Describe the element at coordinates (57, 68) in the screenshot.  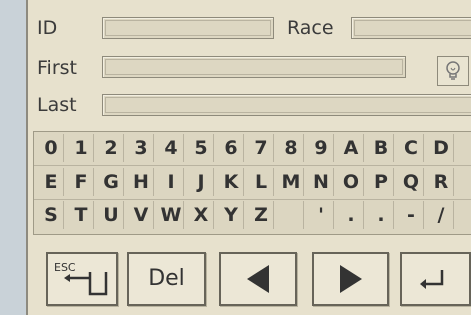
I see `first-label: First` at that location.